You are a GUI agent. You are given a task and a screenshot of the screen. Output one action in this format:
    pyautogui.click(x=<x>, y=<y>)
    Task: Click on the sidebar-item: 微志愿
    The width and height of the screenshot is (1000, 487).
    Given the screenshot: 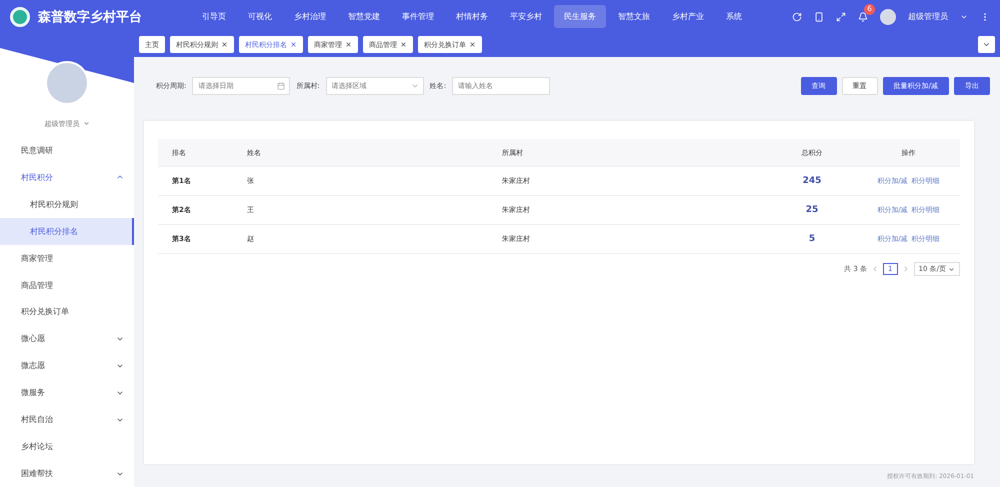 What is the action you would take?
    pyautogui.click(x=67, y=366)
    